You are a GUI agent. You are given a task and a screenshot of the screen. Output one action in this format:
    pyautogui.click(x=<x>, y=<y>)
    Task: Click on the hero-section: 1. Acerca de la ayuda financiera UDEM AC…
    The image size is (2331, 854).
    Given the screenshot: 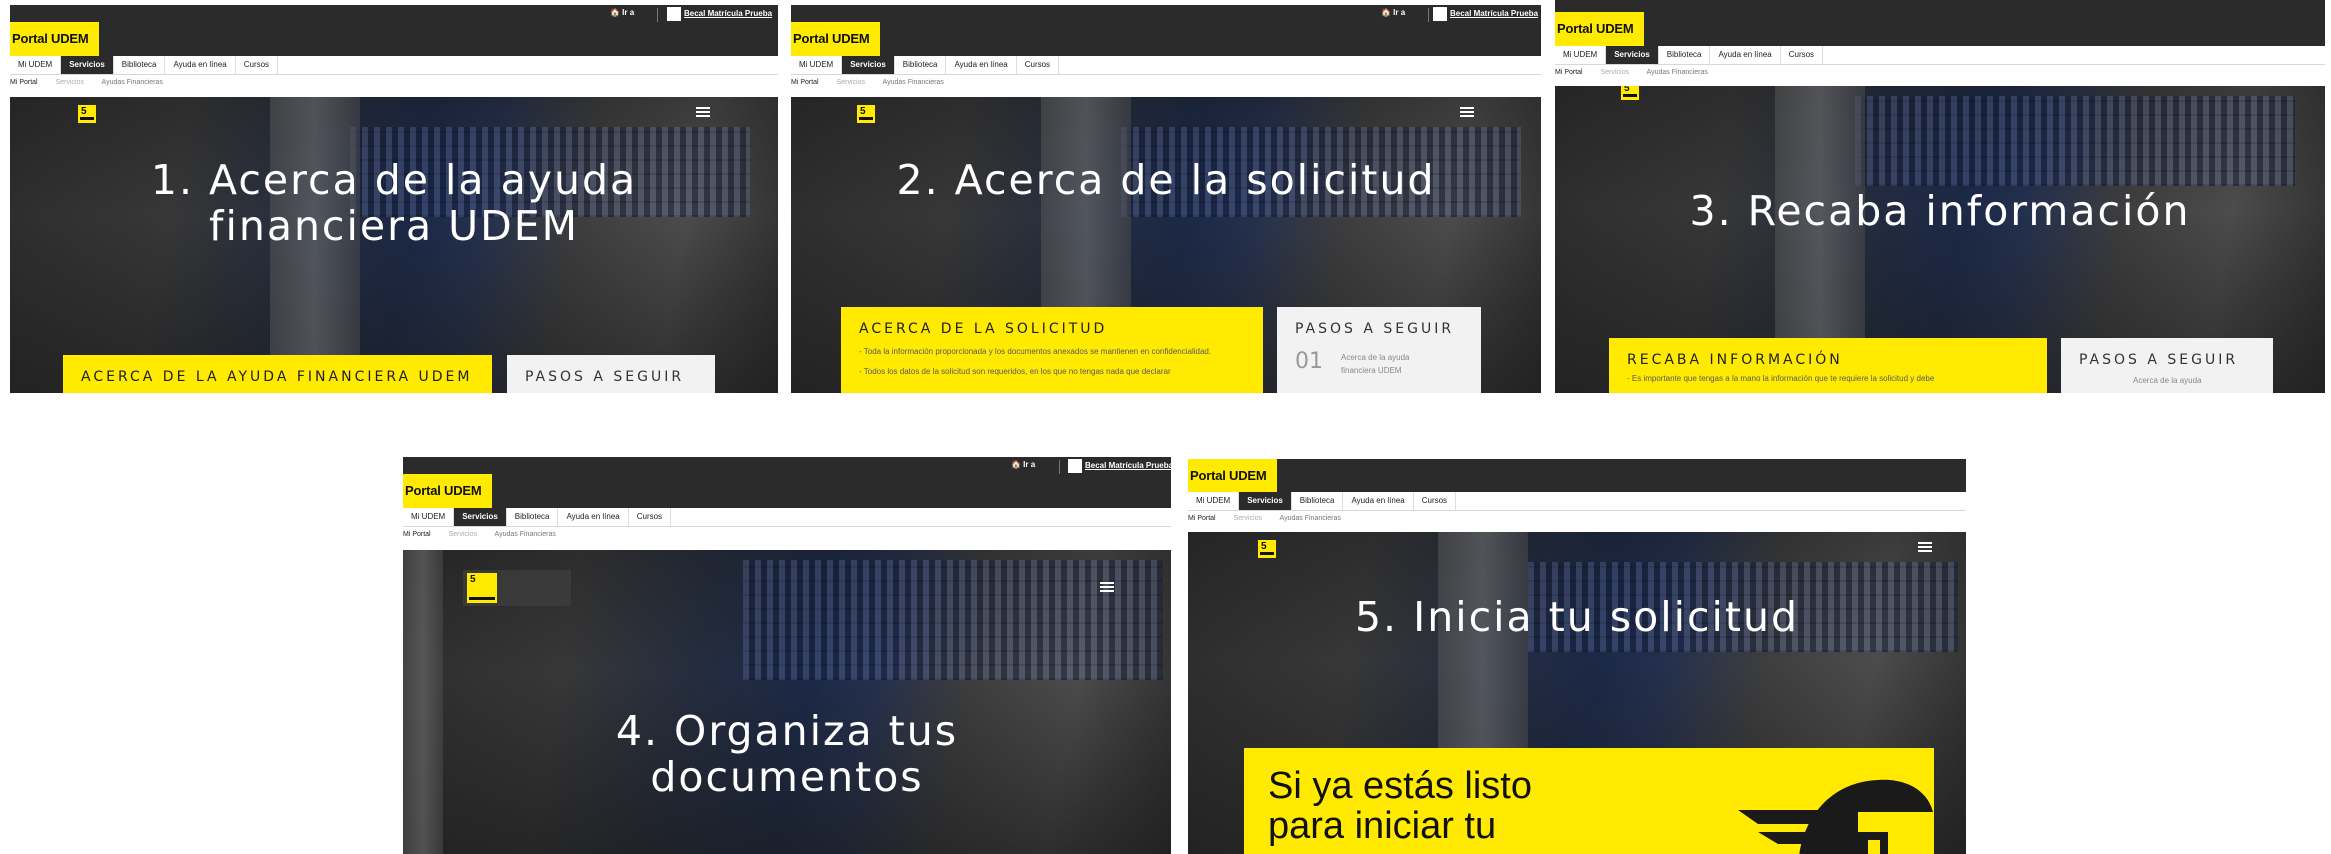 What is the action you would take?
    pyautogui.click(x=394, y=245)
    